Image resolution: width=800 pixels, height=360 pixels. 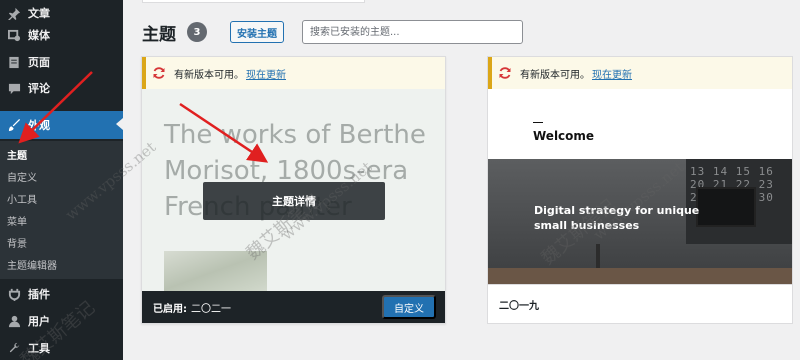 What do you see at coordinates (32, 264) in the screenshot?
I see `submenu-item-theme-editor: 主题编辑器` at bounding box center [32, 264].